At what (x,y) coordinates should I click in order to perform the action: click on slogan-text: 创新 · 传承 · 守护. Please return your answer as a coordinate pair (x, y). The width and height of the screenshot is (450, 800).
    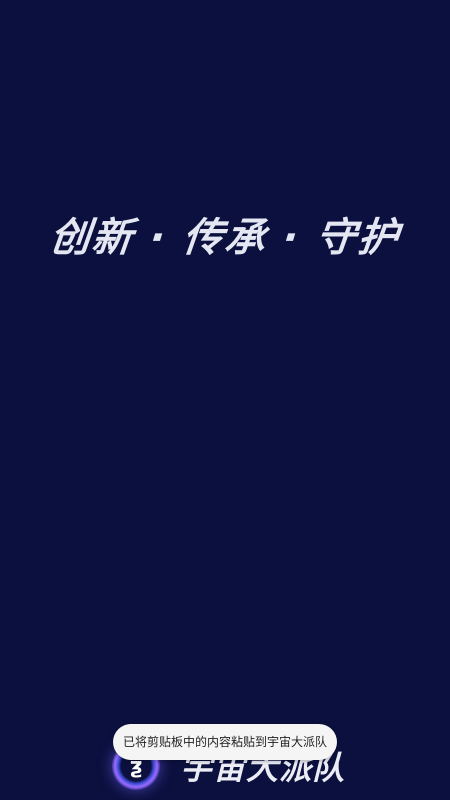
    Looking at the image, I should click on (225, 238).